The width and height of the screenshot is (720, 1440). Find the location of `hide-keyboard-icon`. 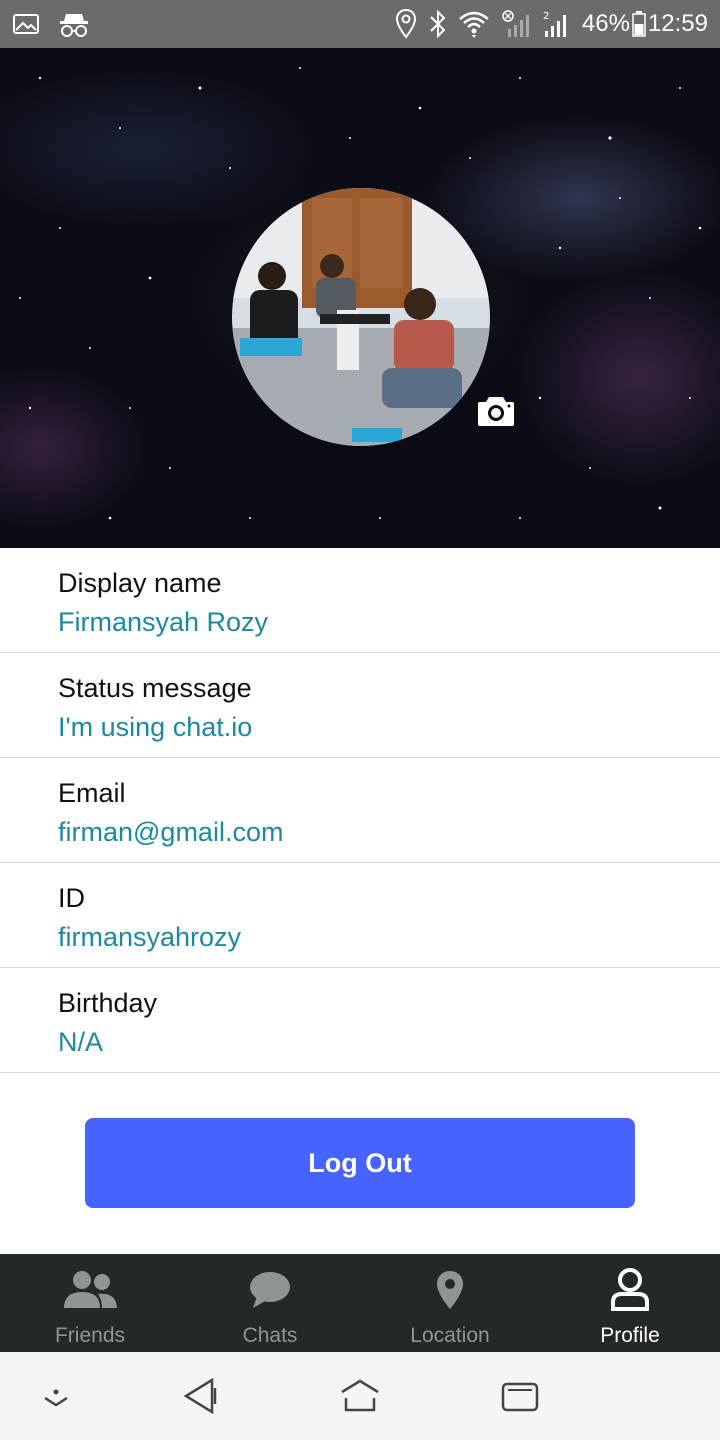

hide-keyboard-icon is located at coordinates (56, 1398).